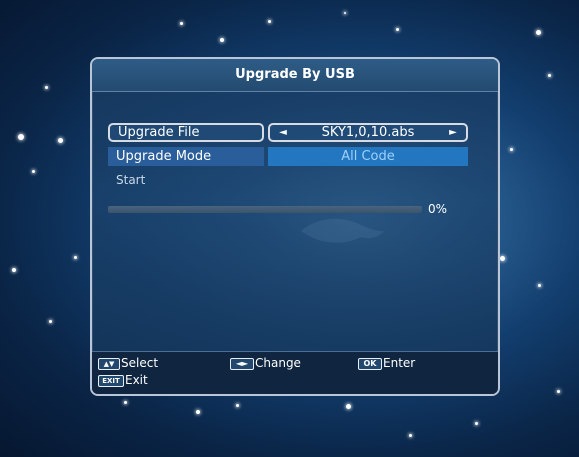  I want to click on upgrade-mode-label: Upgrade Mode, so click(186, 156).